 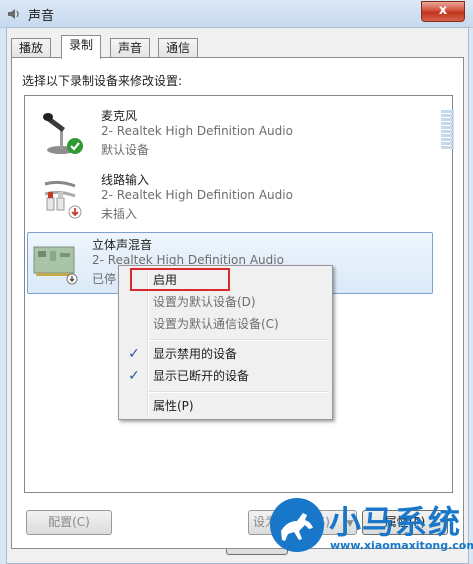 What do you see at coordinates (63, 199) in the screenshot?
I see `line-in-icon` at bounding box center [63, 199].